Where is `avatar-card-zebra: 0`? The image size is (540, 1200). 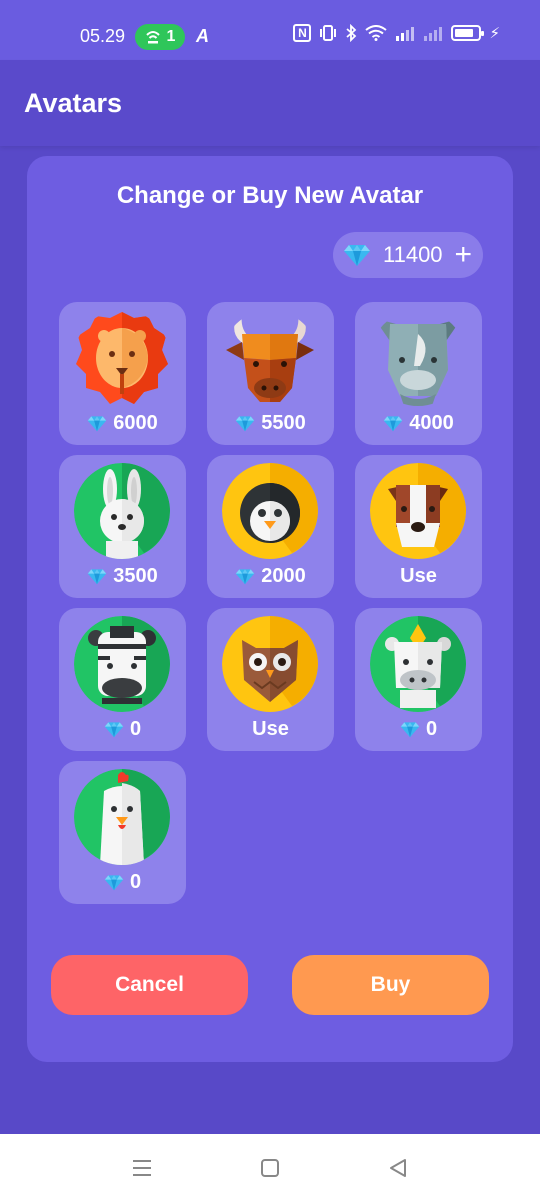
avatar-card-zebra: 0 is located at coordinates (122, 679).